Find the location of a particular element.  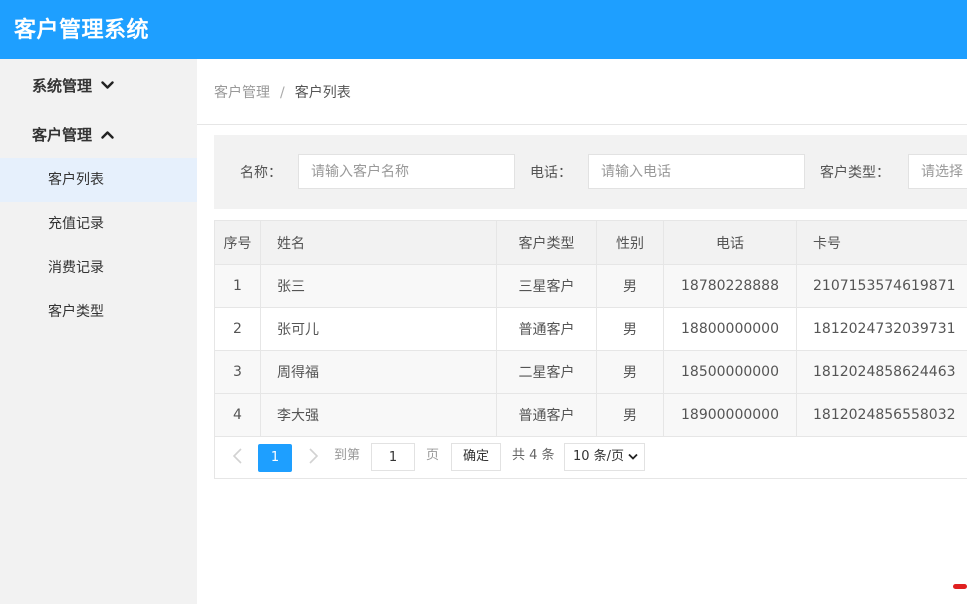

column-header-card: 卡号 is located at coordinates (881, 242).